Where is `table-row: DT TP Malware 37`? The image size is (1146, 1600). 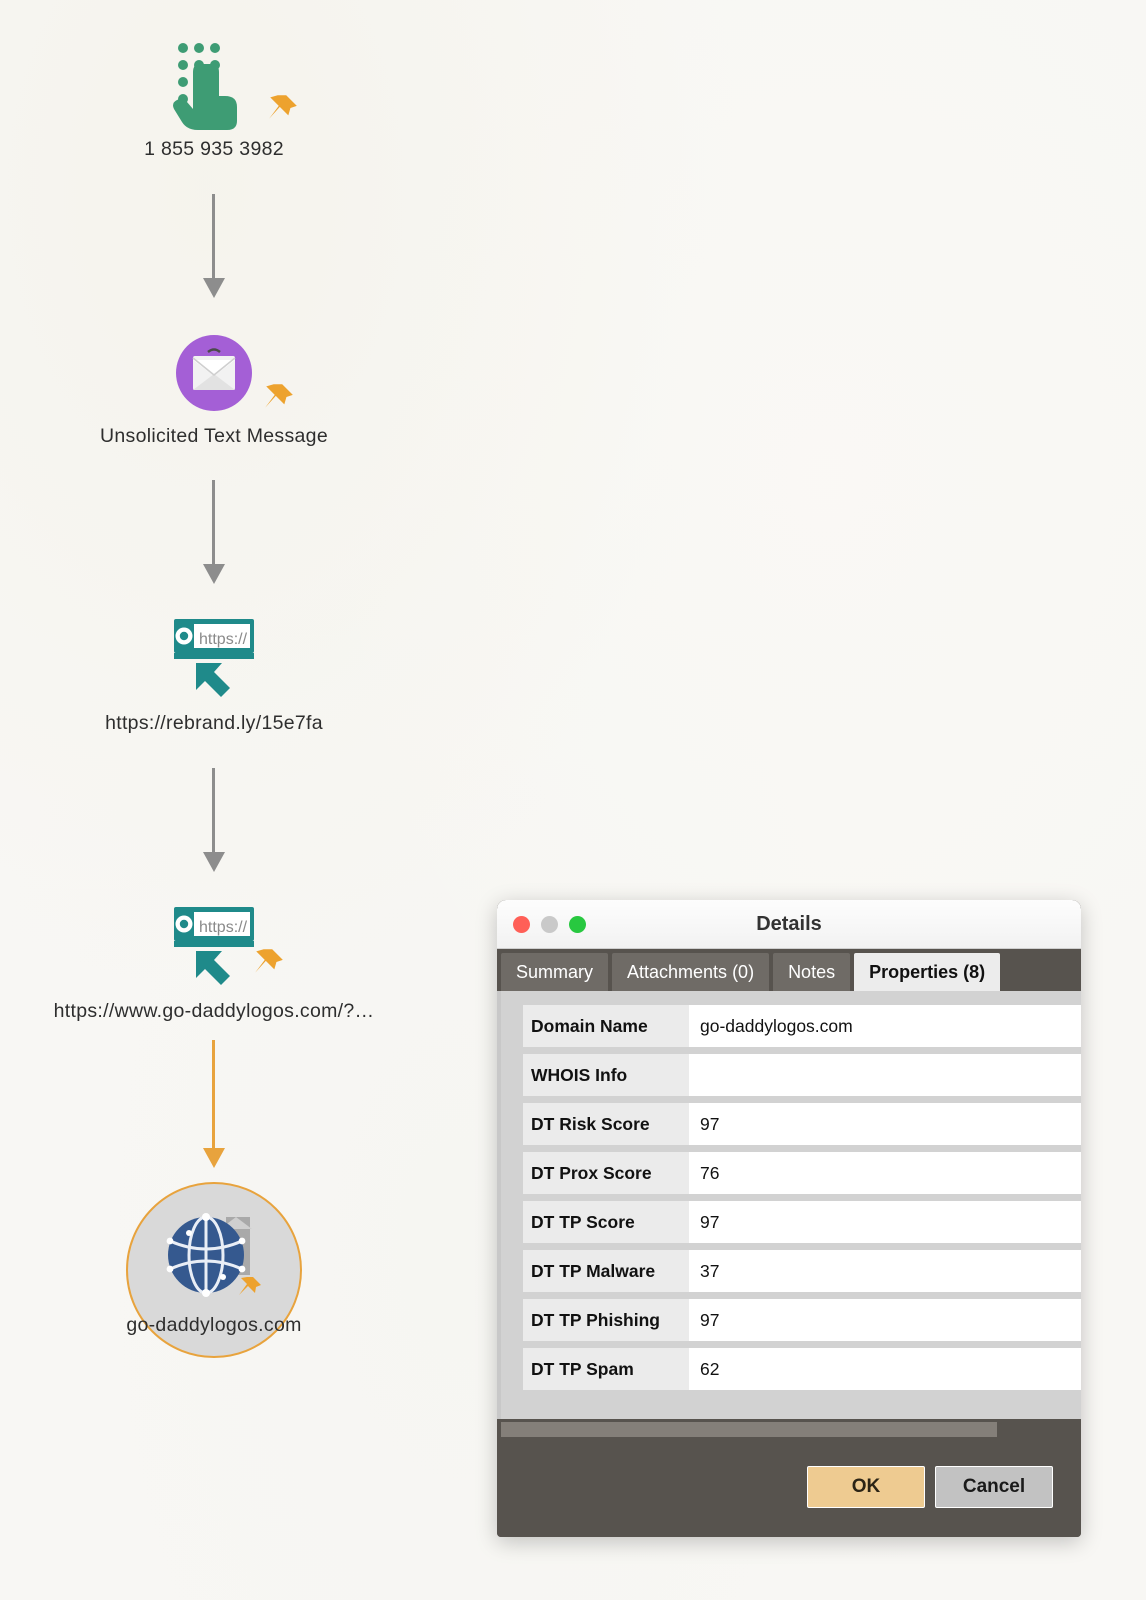
table-row: DT TP Malware 37 is located at coordinates (802, 1271).